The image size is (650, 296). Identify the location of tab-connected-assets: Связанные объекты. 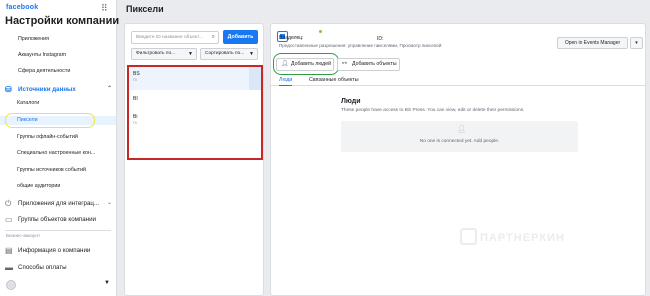
(334, 80).